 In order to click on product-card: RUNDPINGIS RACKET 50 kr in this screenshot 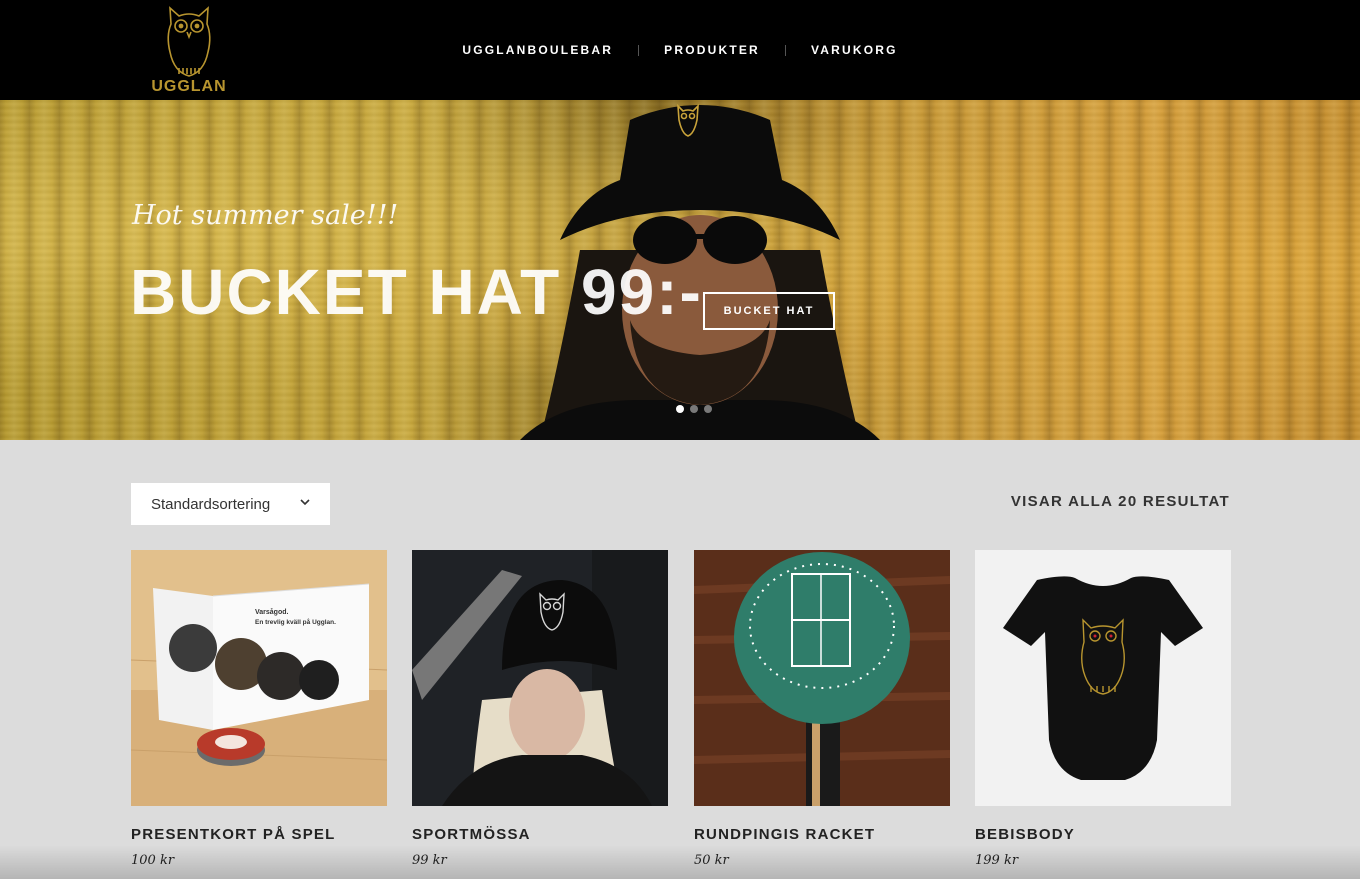, I will do `click(822, 709)`.